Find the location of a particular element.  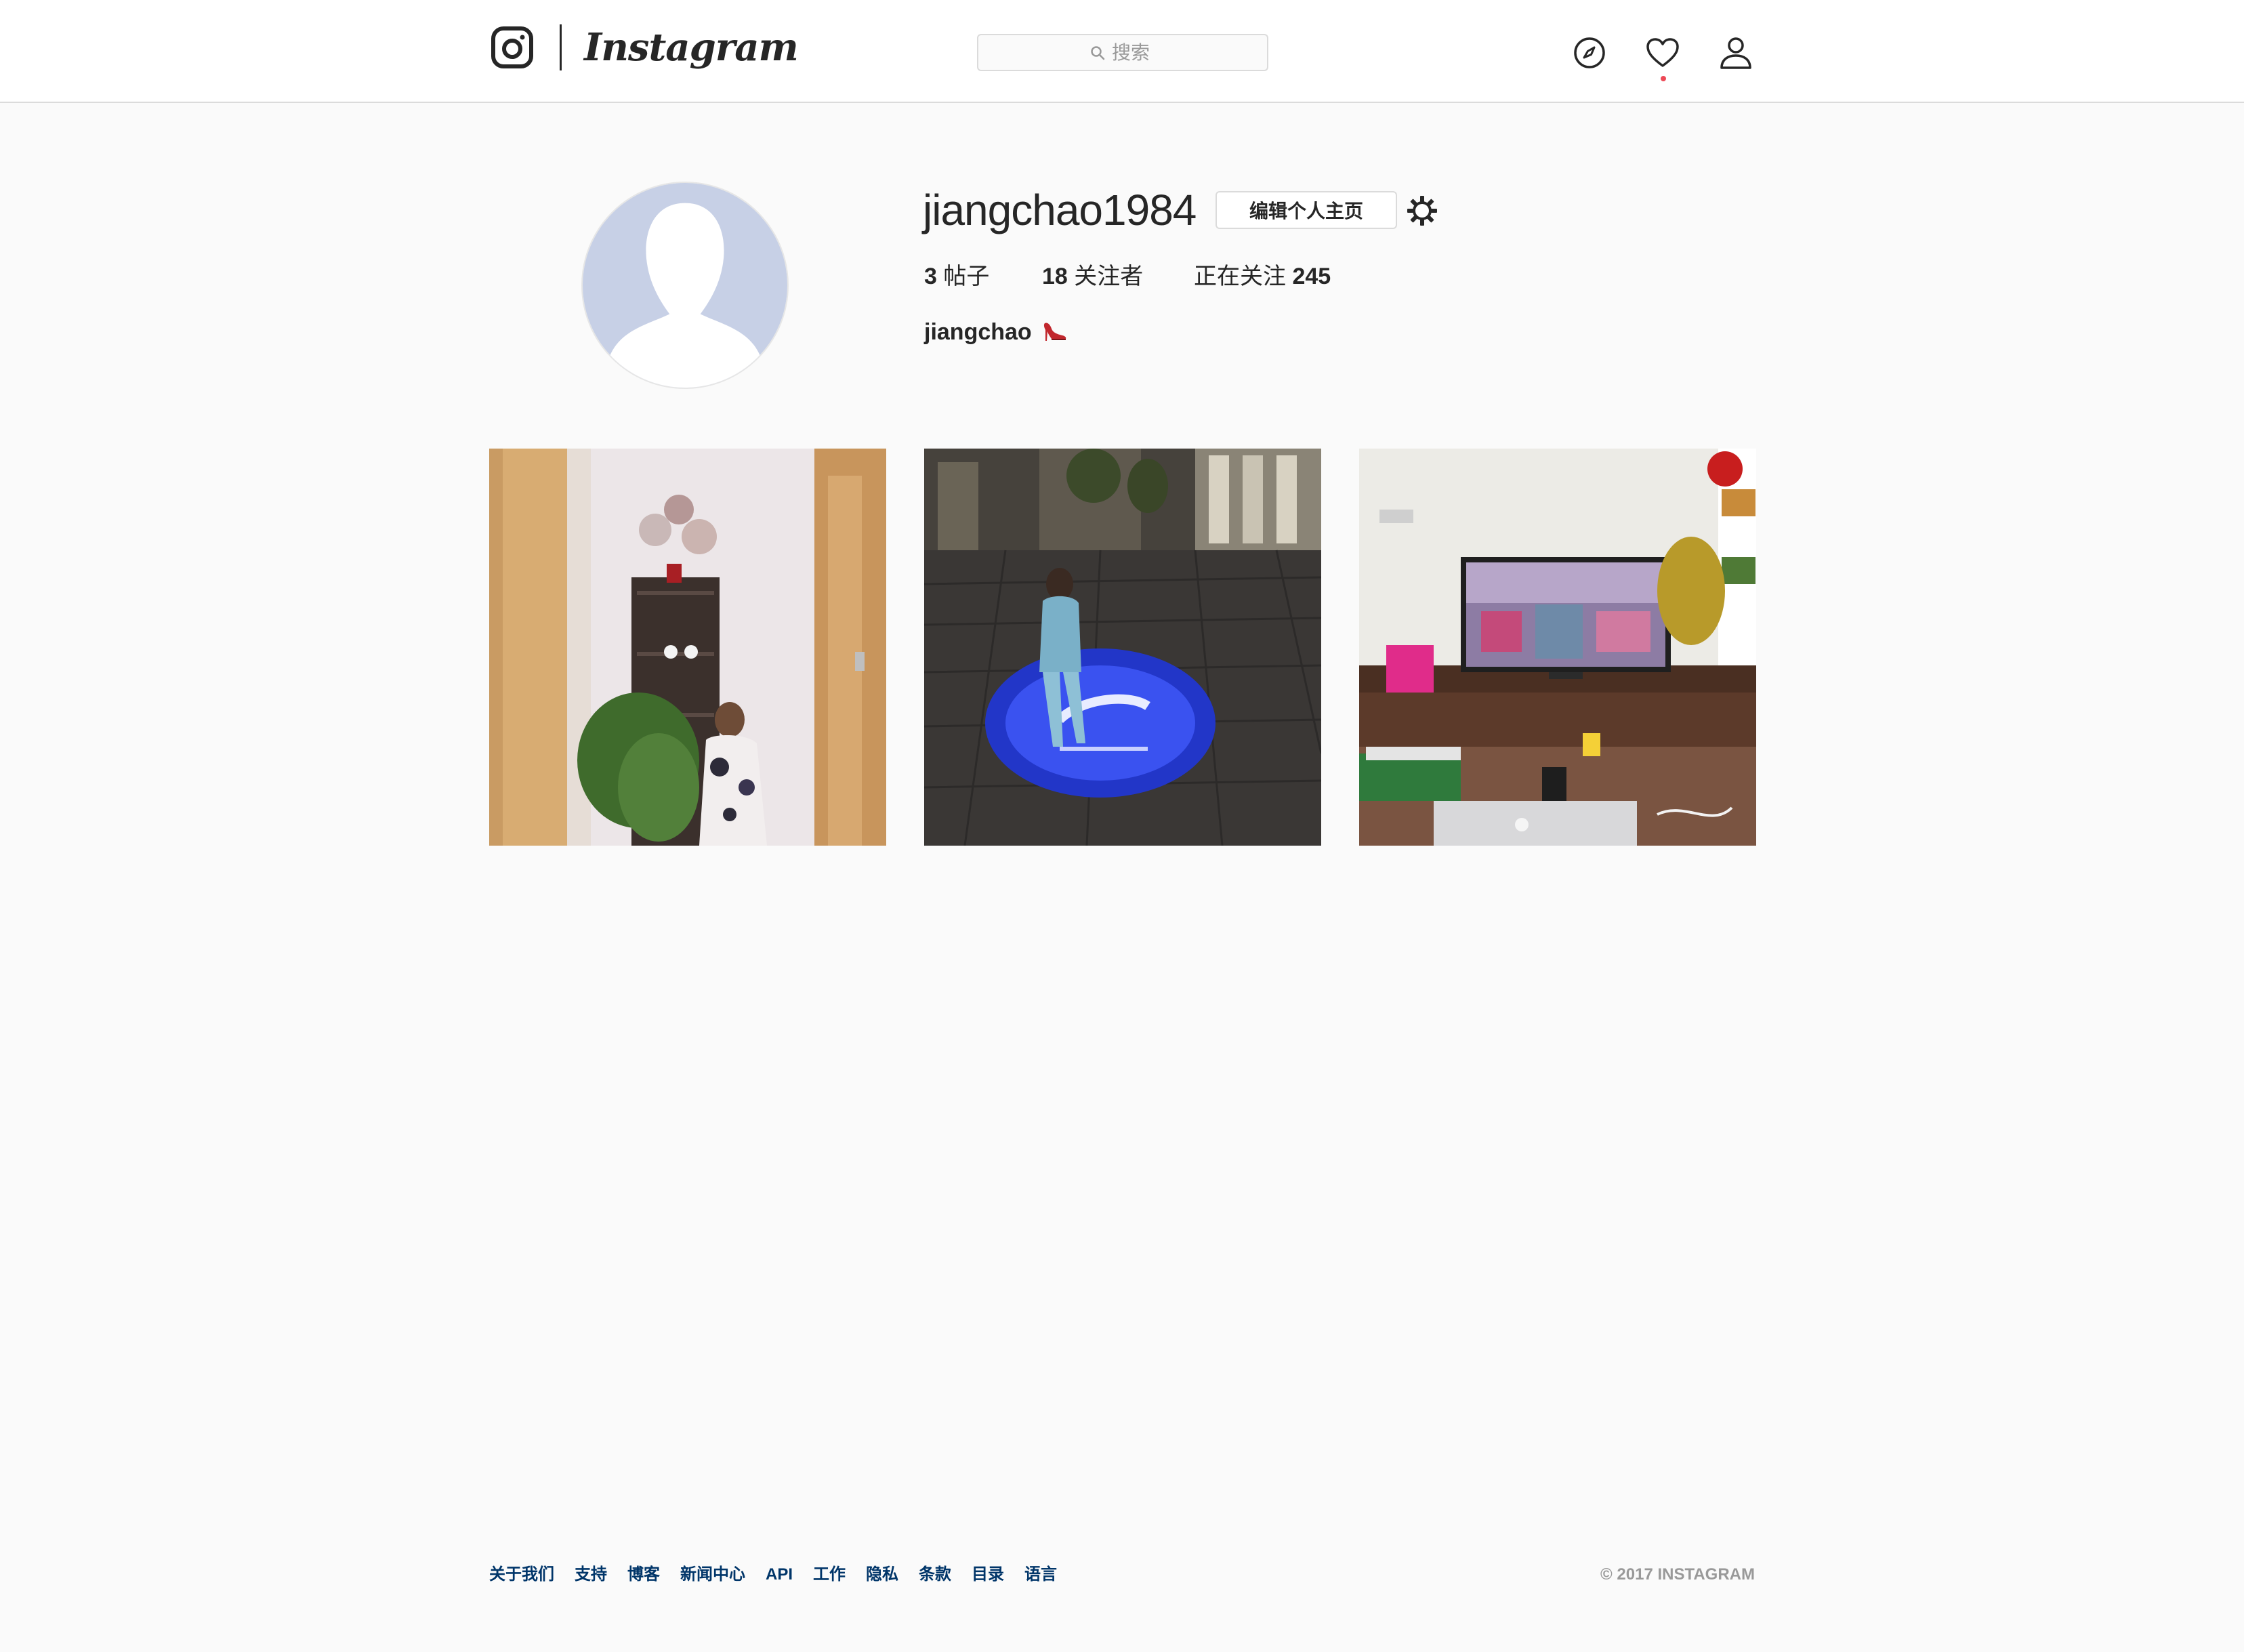

footer-copyright: © 2017 INSTAGRAM is located at coordinates (1677, 1575).